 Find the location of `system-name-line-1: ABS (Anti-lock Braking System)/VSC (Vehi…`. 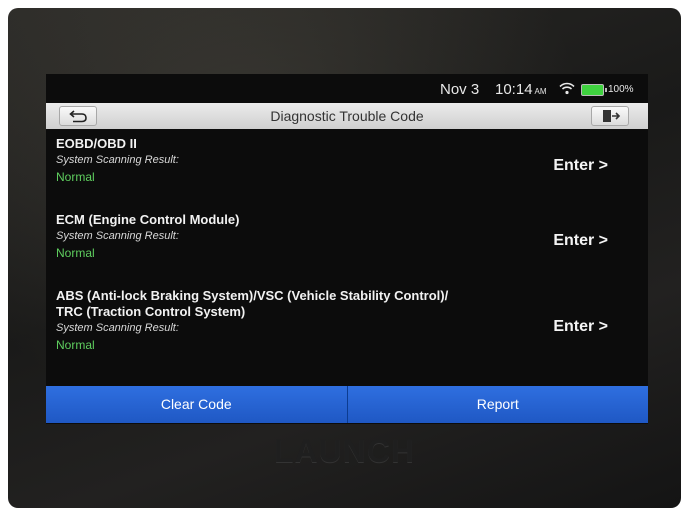

system-name-line-1: ABS (Anti-lock Braking System)/VSC (Vehi… is located at coordinates (252, 295).